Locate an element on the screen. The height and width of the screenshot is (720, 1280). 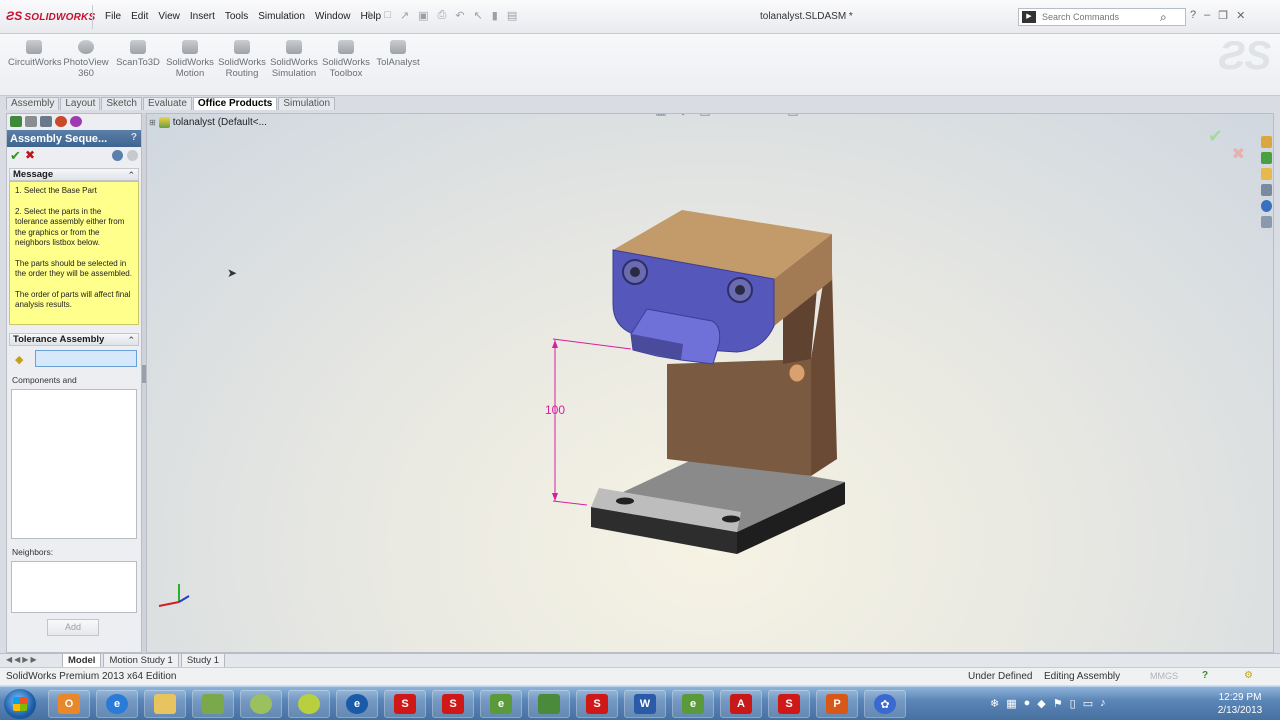
tray-volume-icon: ♪ is located at coordinates (1103, 703).